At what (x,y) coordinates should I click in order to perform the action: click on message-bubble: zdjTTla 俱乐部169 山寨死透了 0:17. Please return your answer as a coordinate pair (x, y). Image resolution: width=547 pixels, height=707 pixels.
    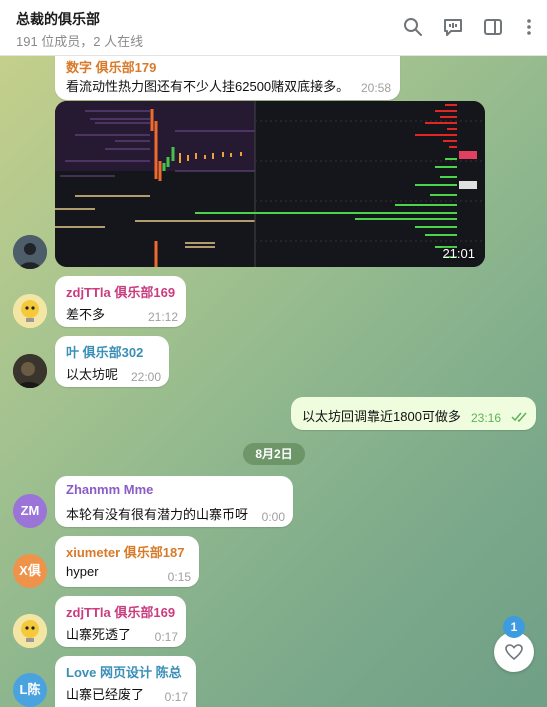
    Looking at the image, I should click on (120, 621).